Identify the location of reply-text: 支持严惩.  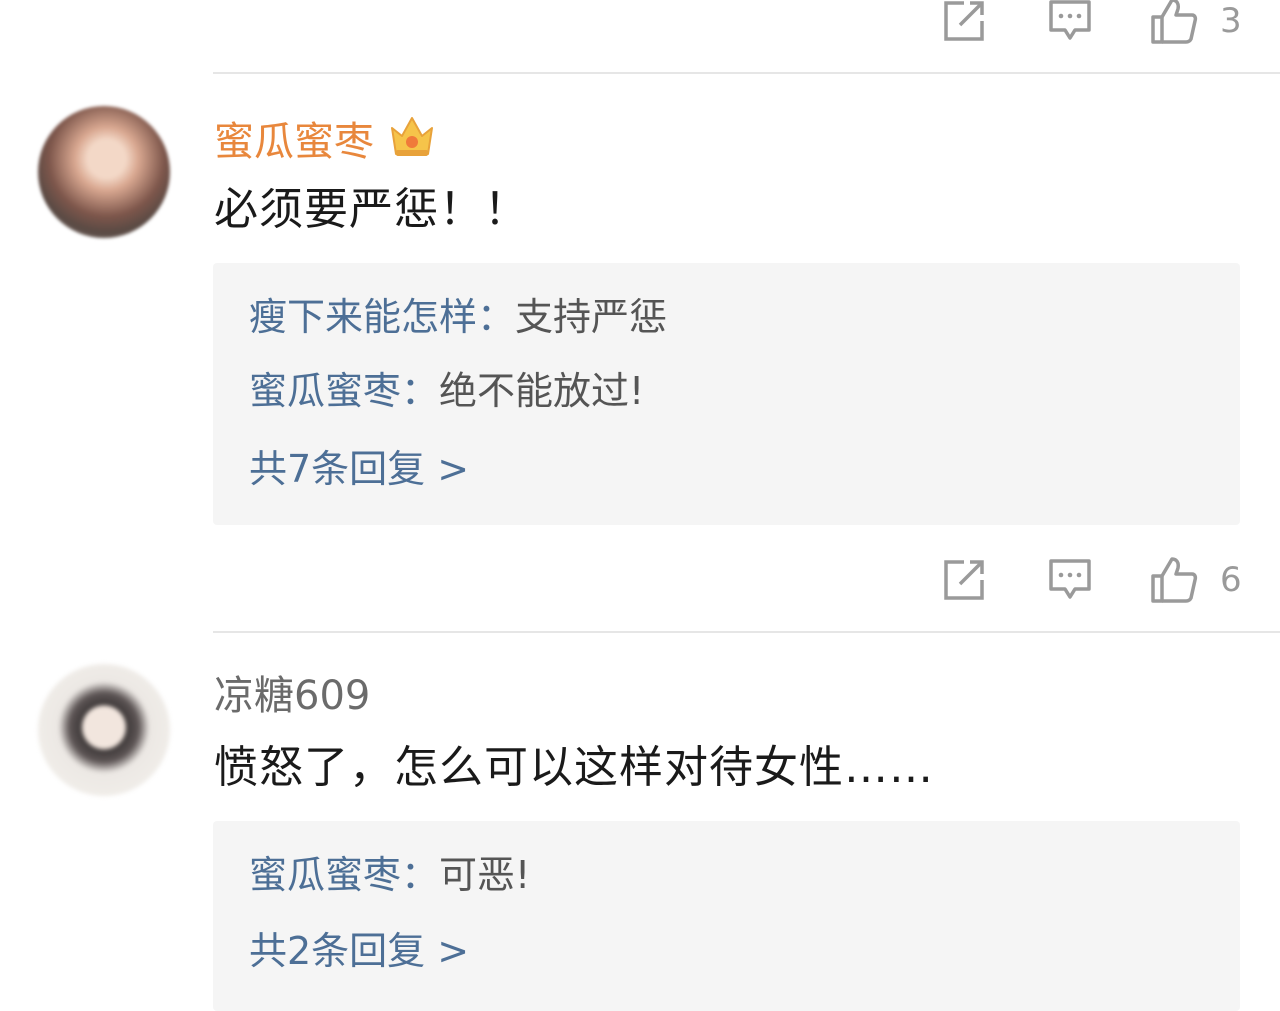
(591, 317).